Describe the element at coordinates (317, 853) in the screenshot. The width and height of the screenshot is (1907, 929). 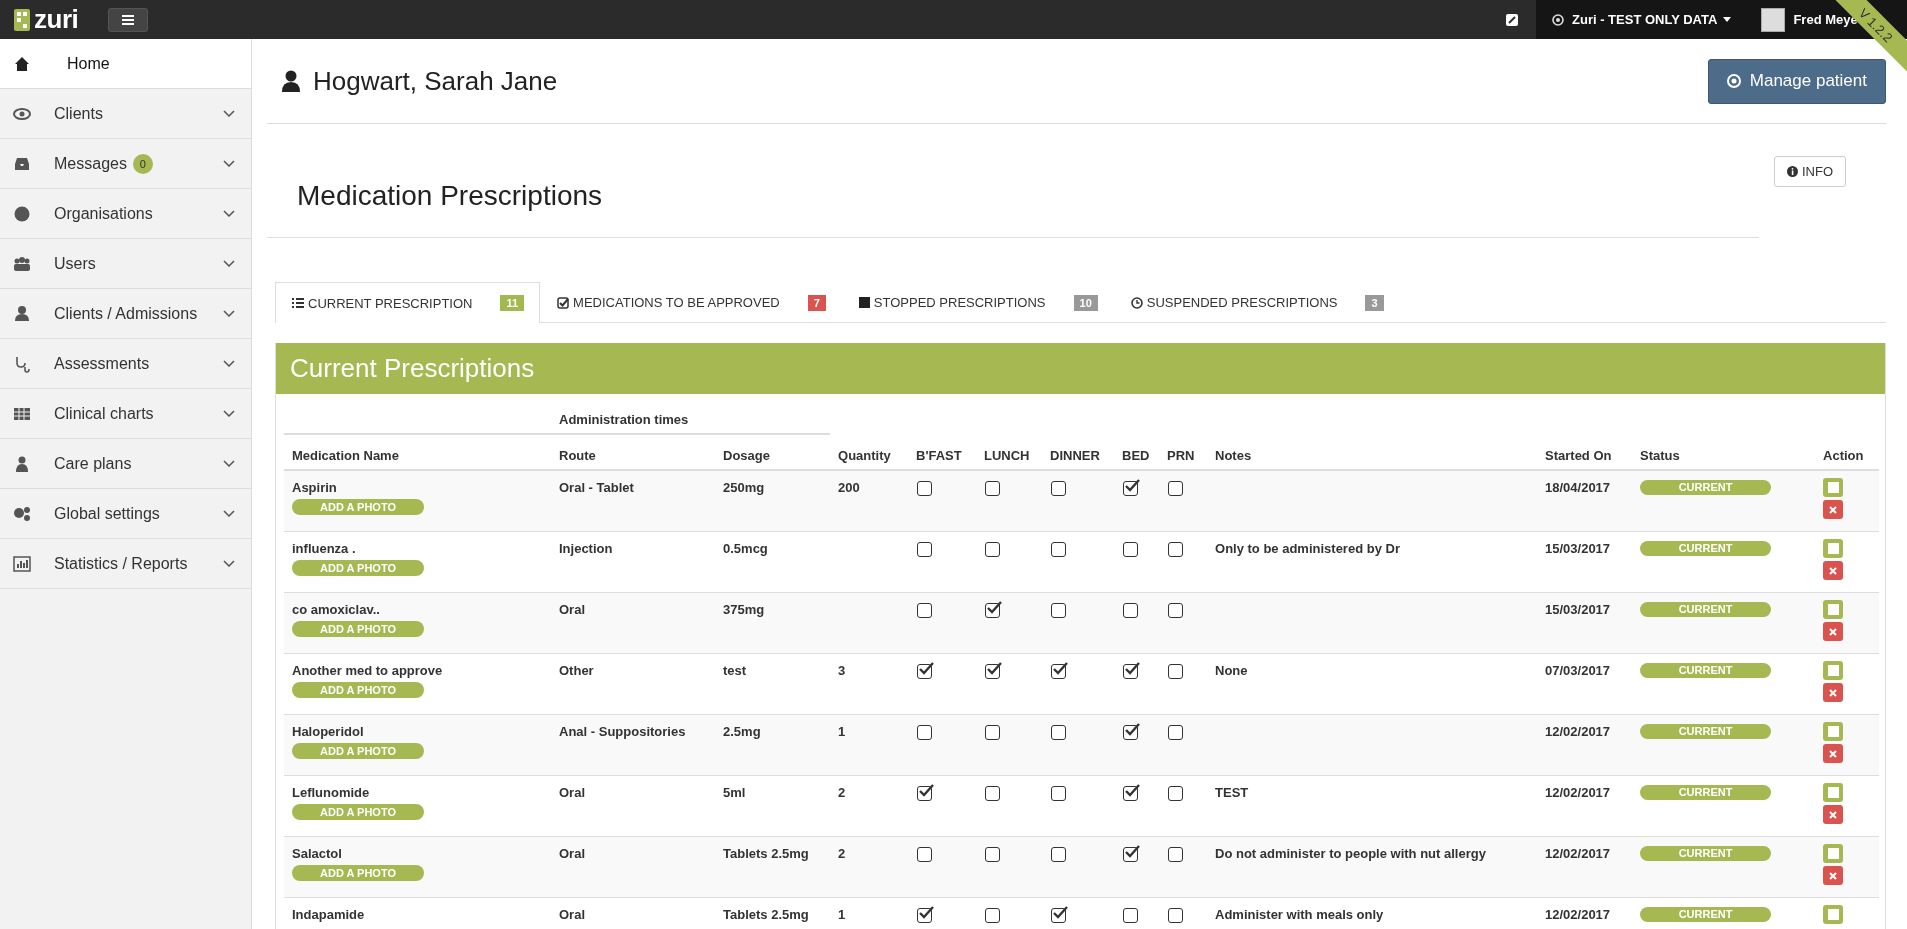
I see `medication-name: Salactol` at that location.